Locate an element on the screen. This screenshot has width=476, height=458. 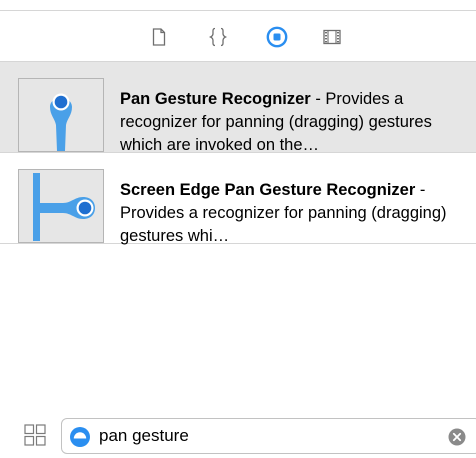
object-library-icon is located at coordinates (277, 37).